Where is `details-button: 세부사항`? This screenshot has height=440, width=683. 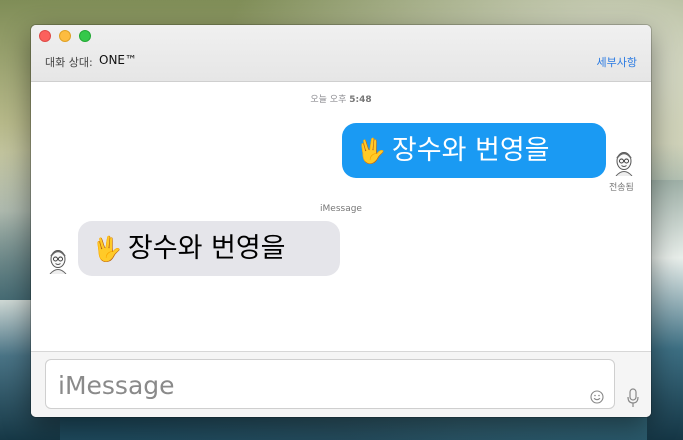 details-button: 세부사항 is located at coordinates (617, 62).